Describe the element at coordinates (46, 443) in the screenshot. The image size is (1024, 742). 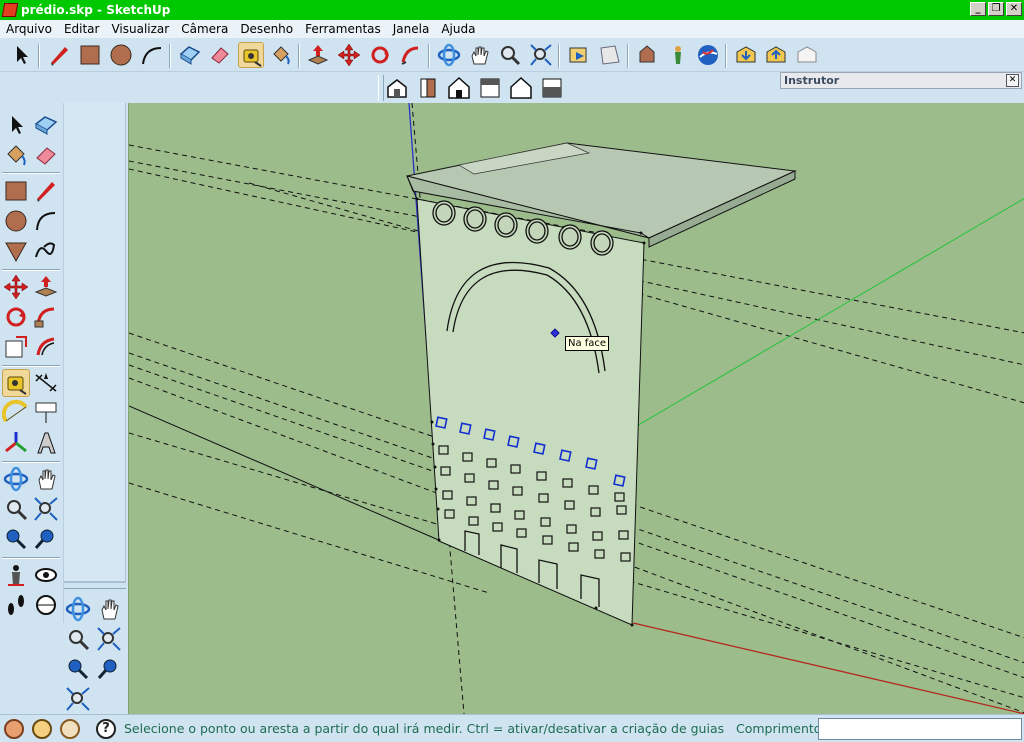
I see `3d-text-icon` at that location.